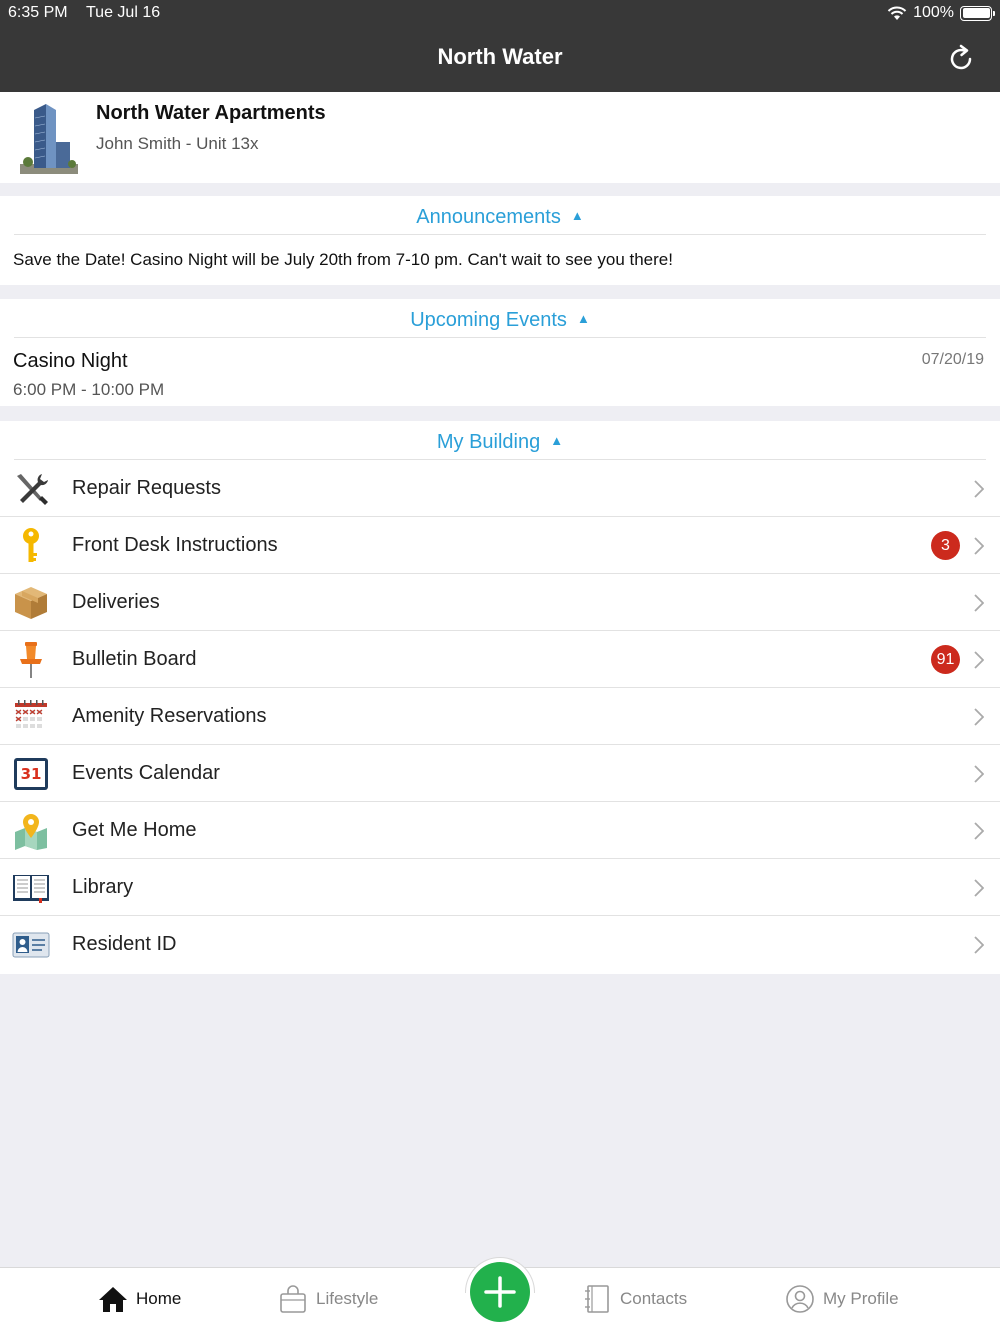 The height and width of the screenshot is (1334, 1000). What do you see at coordinates (500, 830) in the screenshot?
I see `menu-item-get-me-home: Get Me Home` at bounding box center [500, 830].